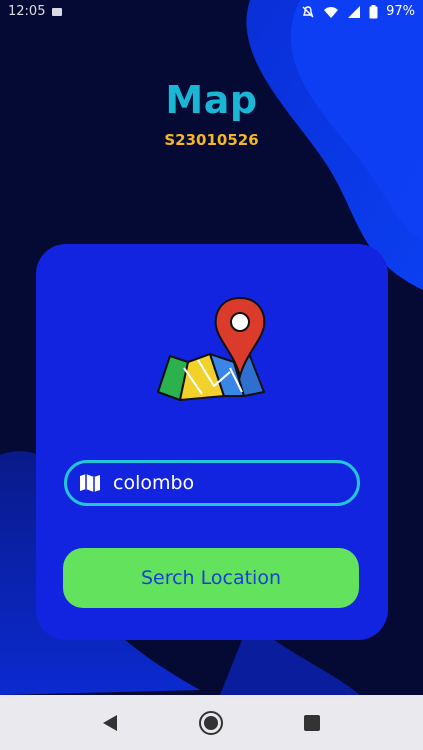 This screenshot has height=750, width=423. I want to click on wifi-icon, so click(331, 12).